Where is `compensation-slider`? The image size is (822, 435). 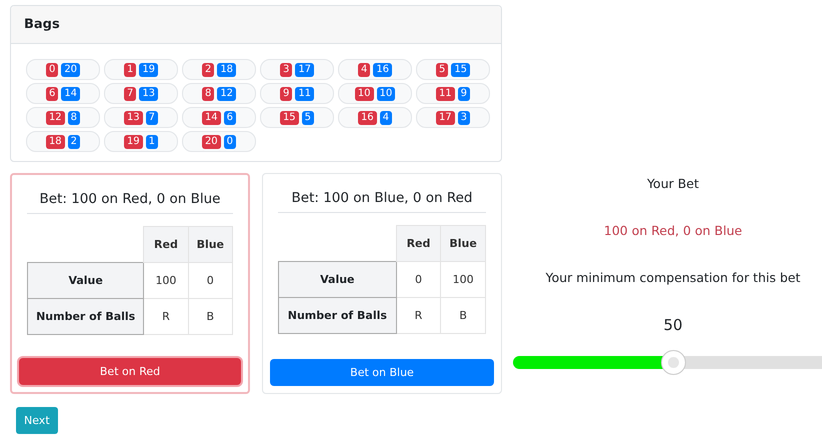 compensation-slider is located at coordinates (667, 362).